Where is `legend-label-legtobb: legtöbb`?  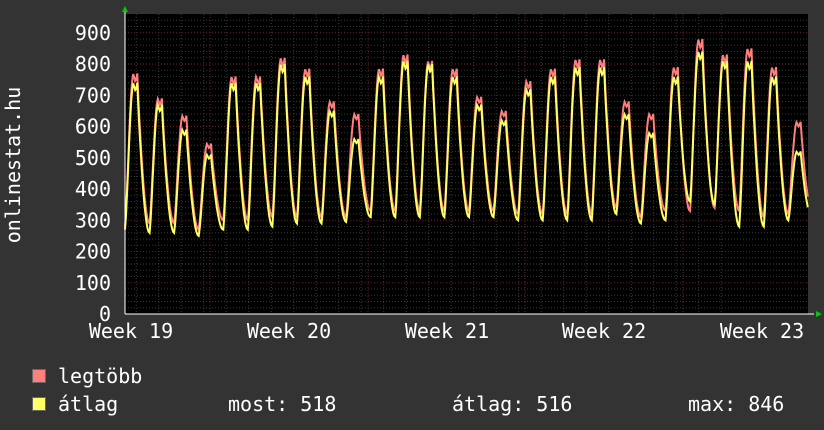
legend-label-legtobb: legtöbb is located at coordinates (100, 376).